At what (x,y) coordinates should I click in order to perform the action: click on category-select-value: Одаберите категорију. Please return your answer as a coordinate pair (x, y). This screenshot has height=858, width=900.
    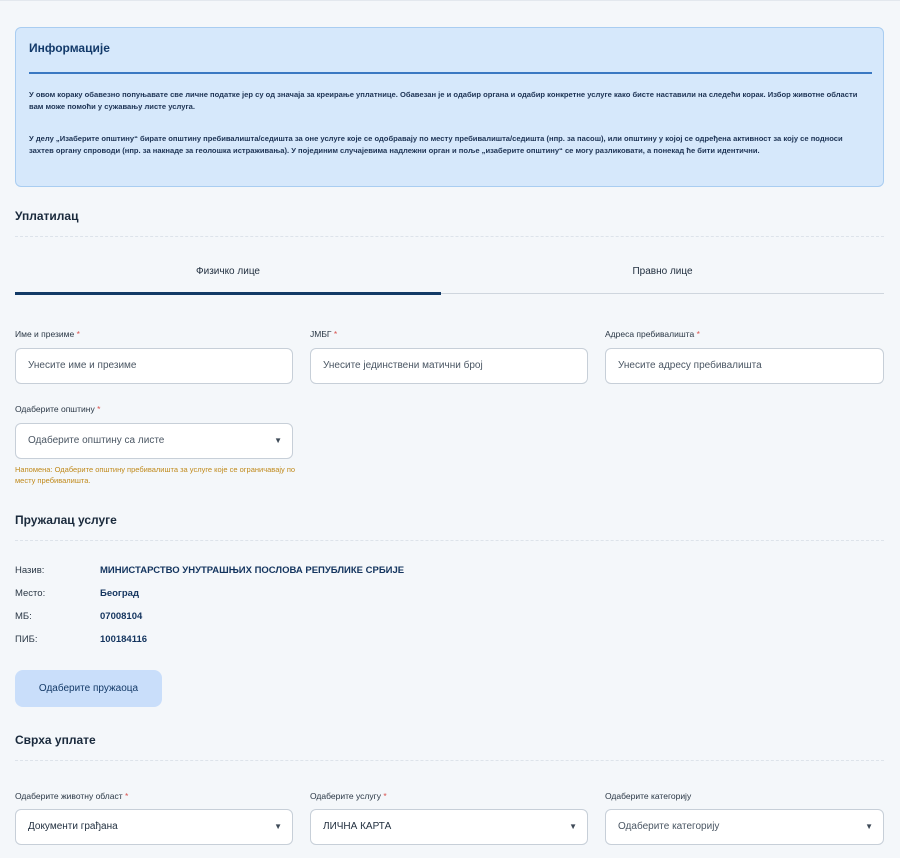
    Looking at the image, I should click on (669, 826).